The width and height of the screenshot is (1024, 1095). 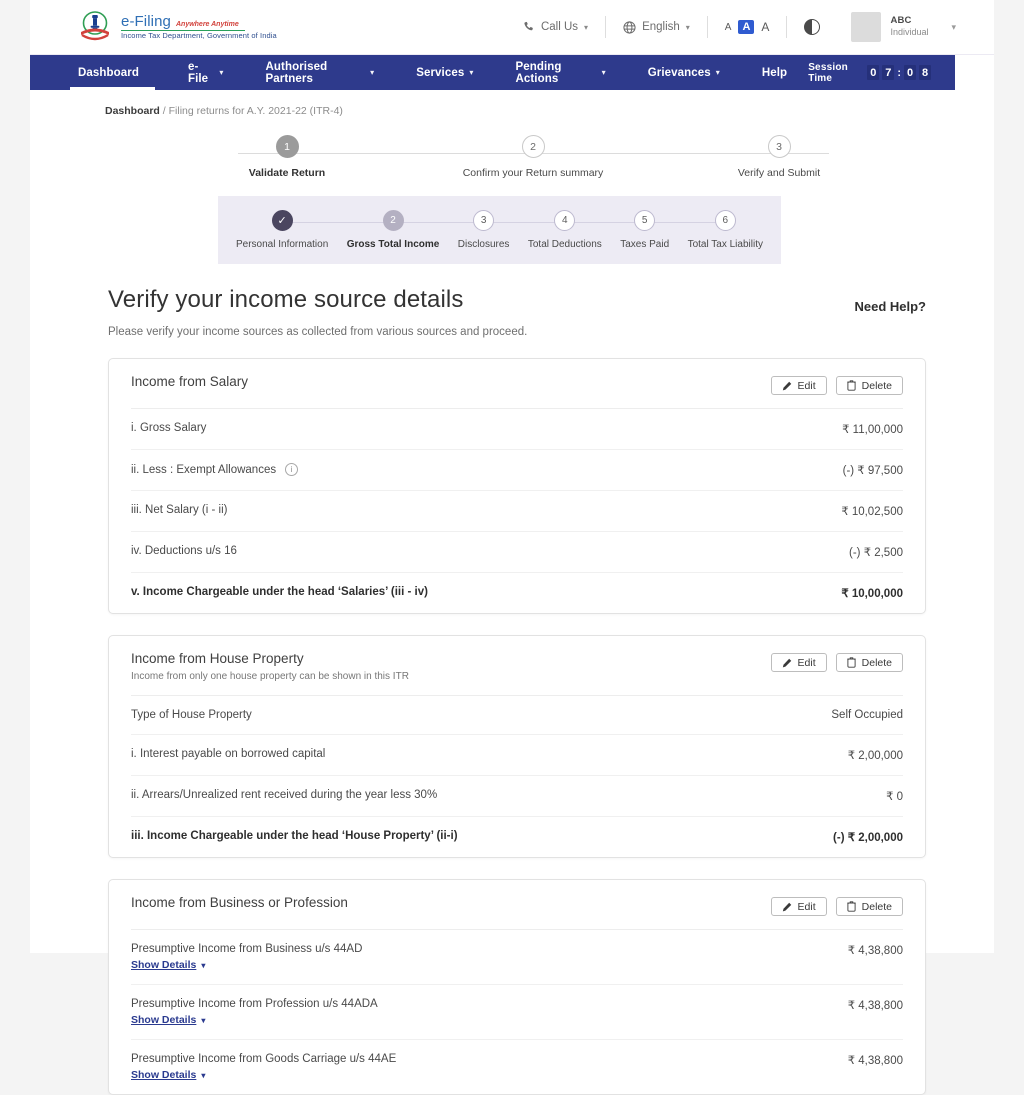 I want to click on substep-personal-information: ✓ Personal Information, so click(x=282, y=230).